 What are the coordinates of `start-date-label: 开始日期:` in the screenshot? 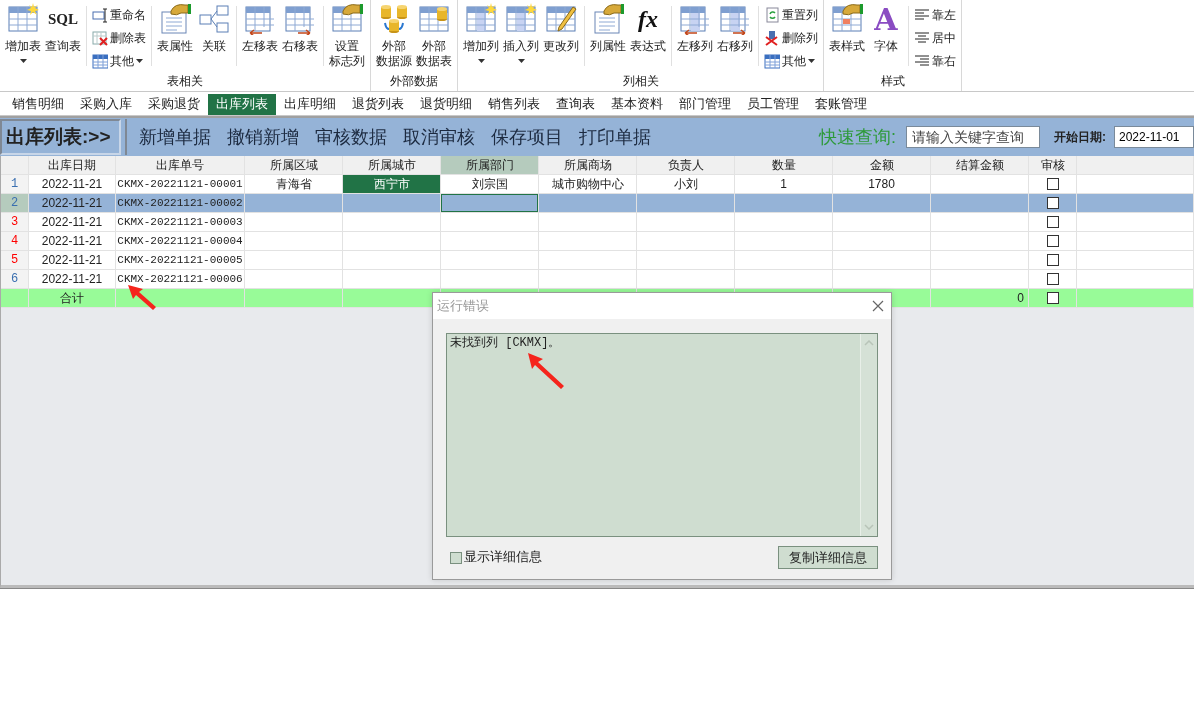 It's located at (1080, 137).